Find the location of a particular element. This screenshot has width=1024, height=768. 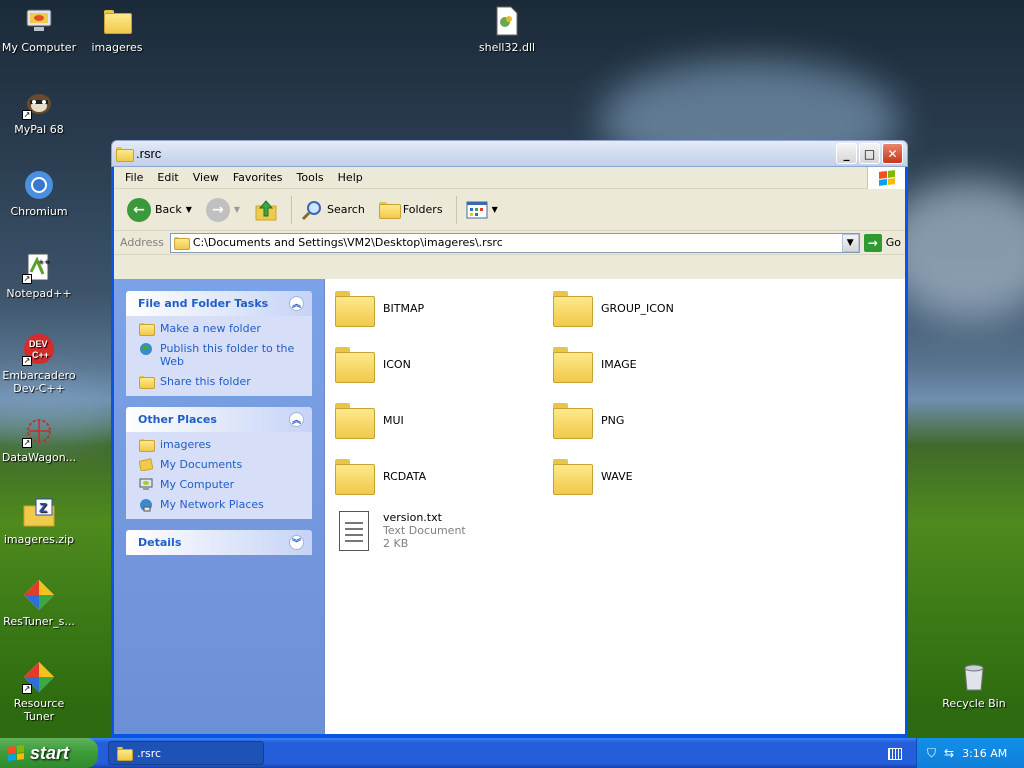

file-name: version.txt is located at coordinates (412, 517).